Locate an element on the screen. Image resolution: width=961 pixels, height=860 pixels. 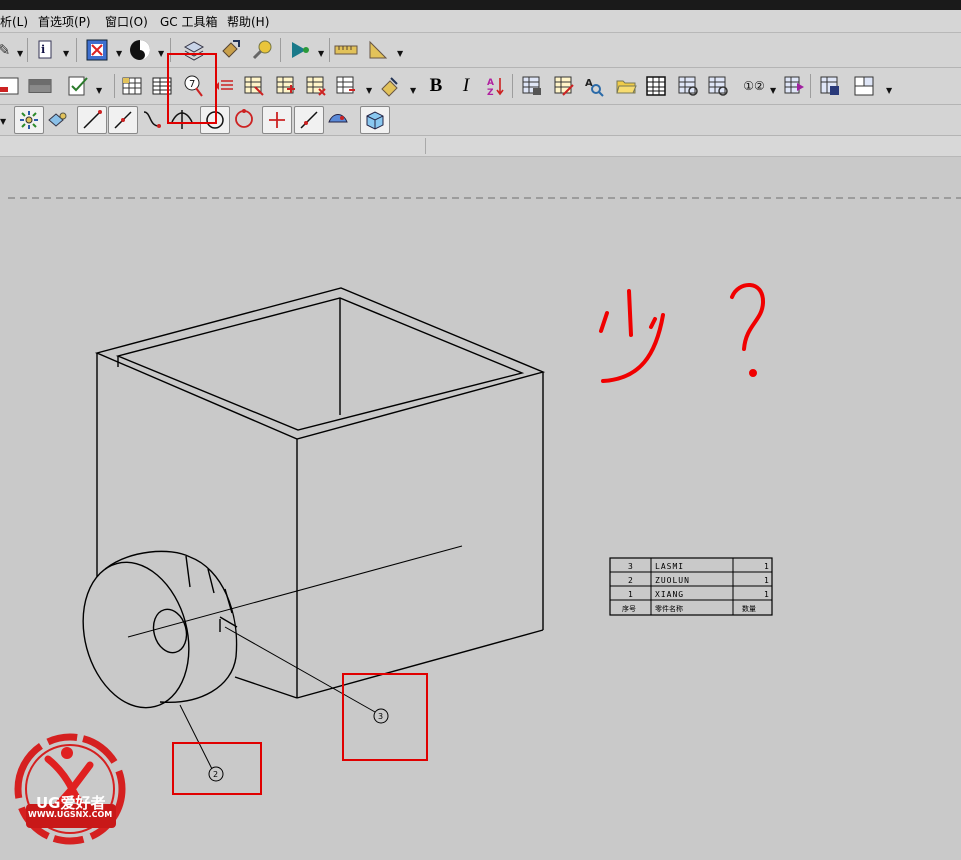
handwritten-annotation is located at coordinates (682, 333).